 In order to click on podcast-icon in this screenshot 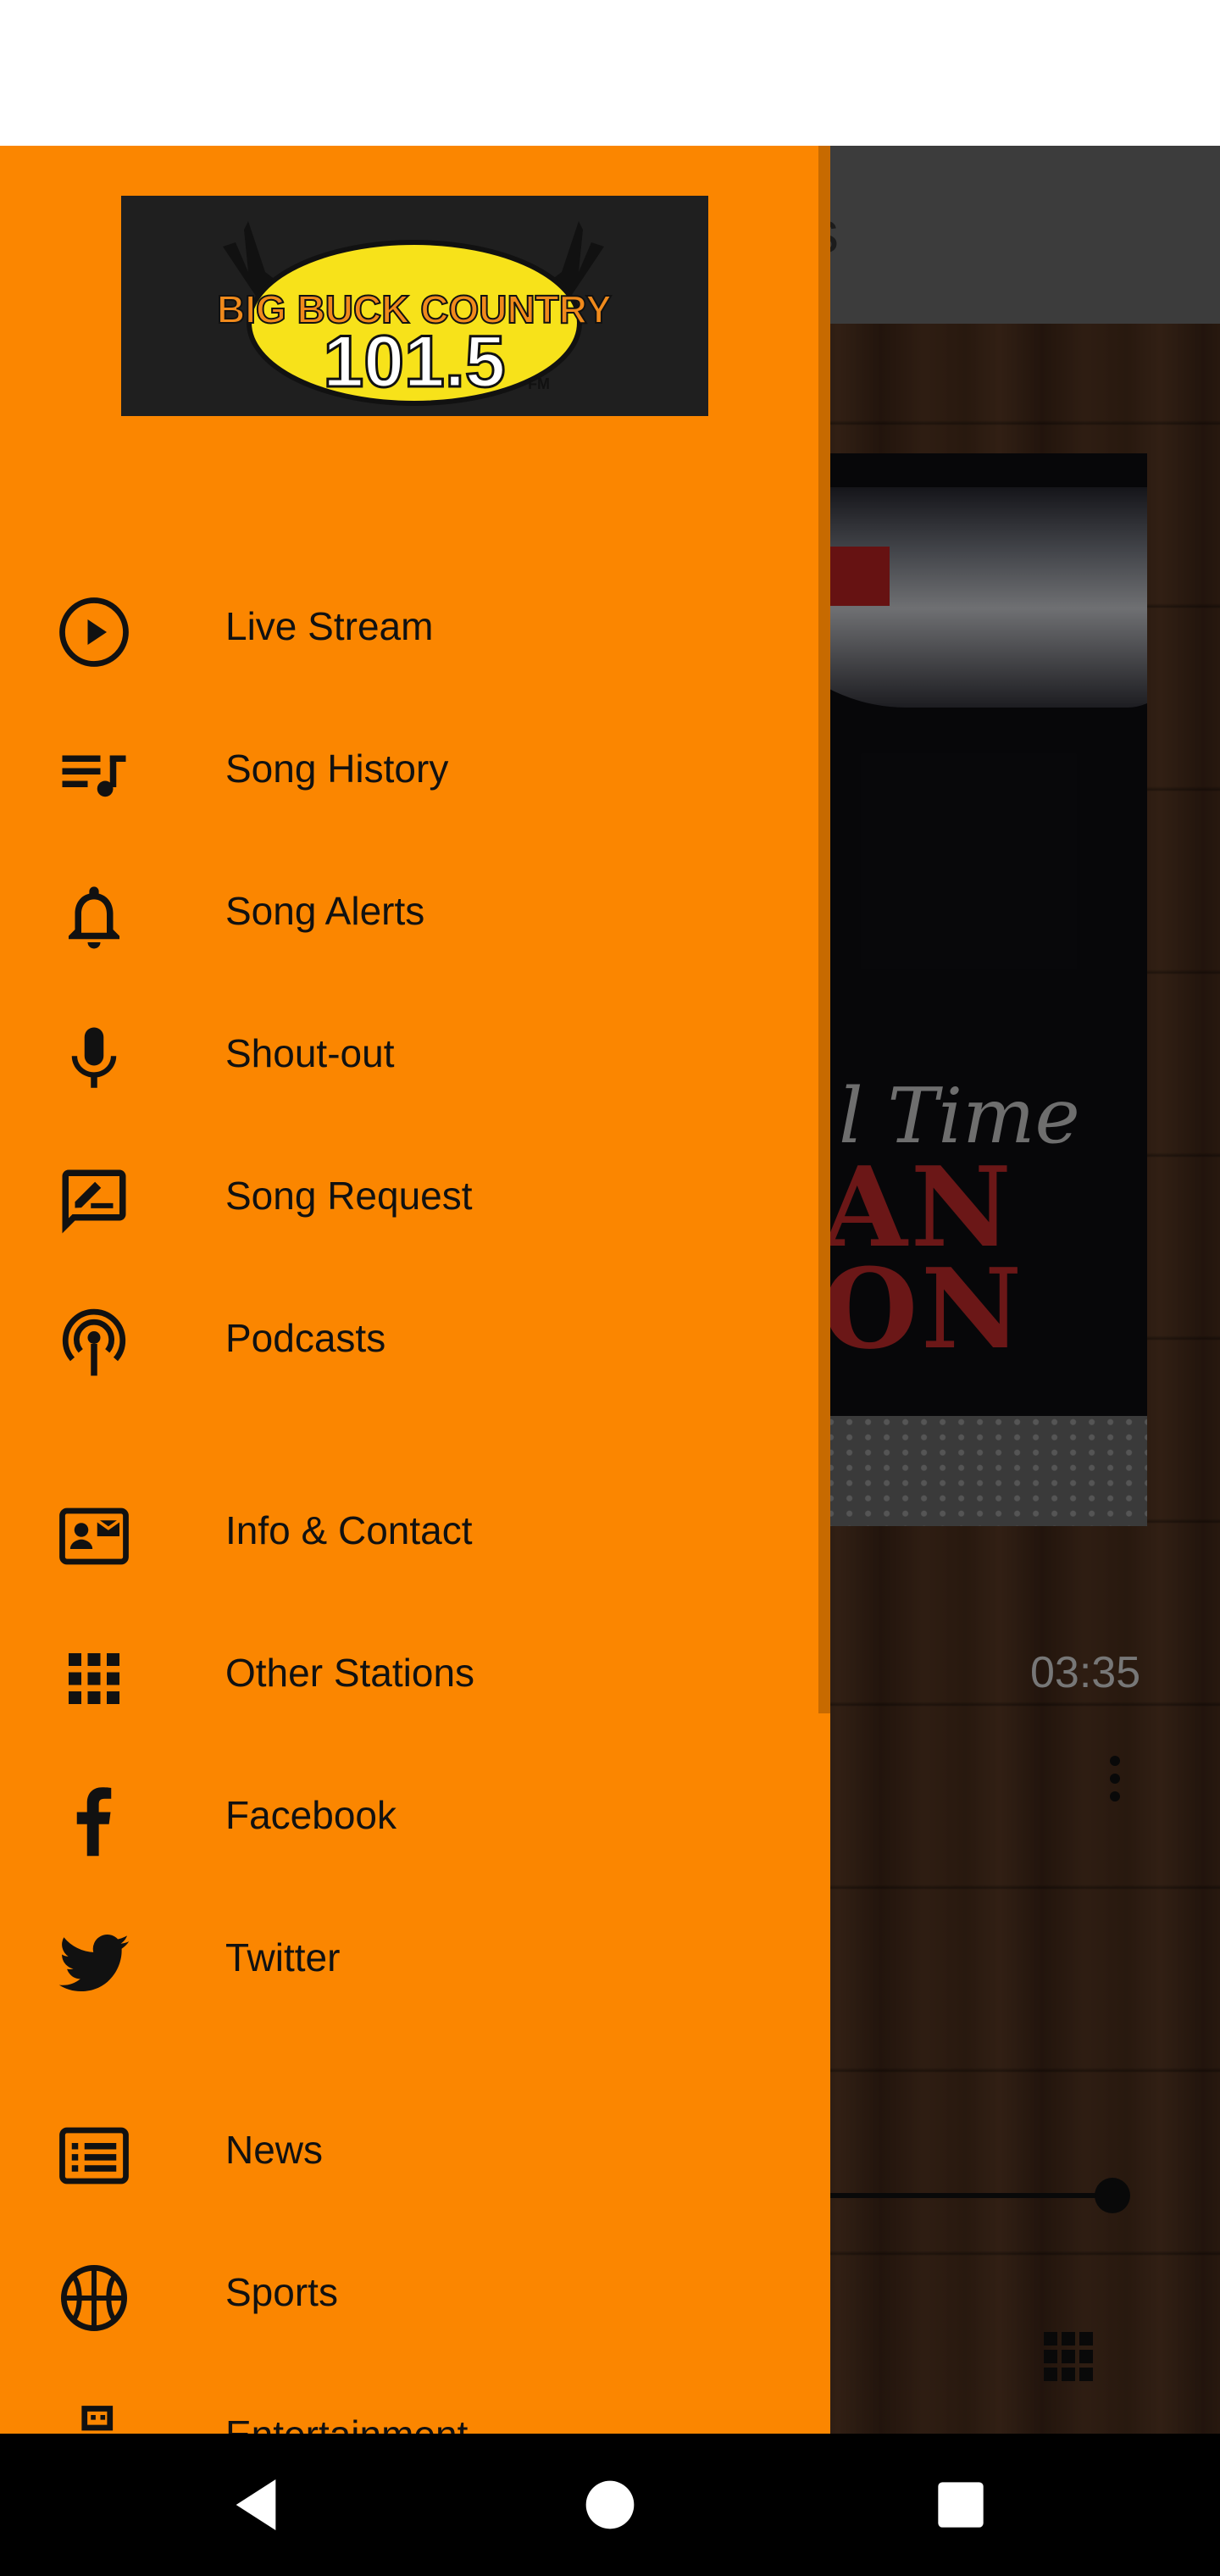, I will do `click(94, 1342)`.